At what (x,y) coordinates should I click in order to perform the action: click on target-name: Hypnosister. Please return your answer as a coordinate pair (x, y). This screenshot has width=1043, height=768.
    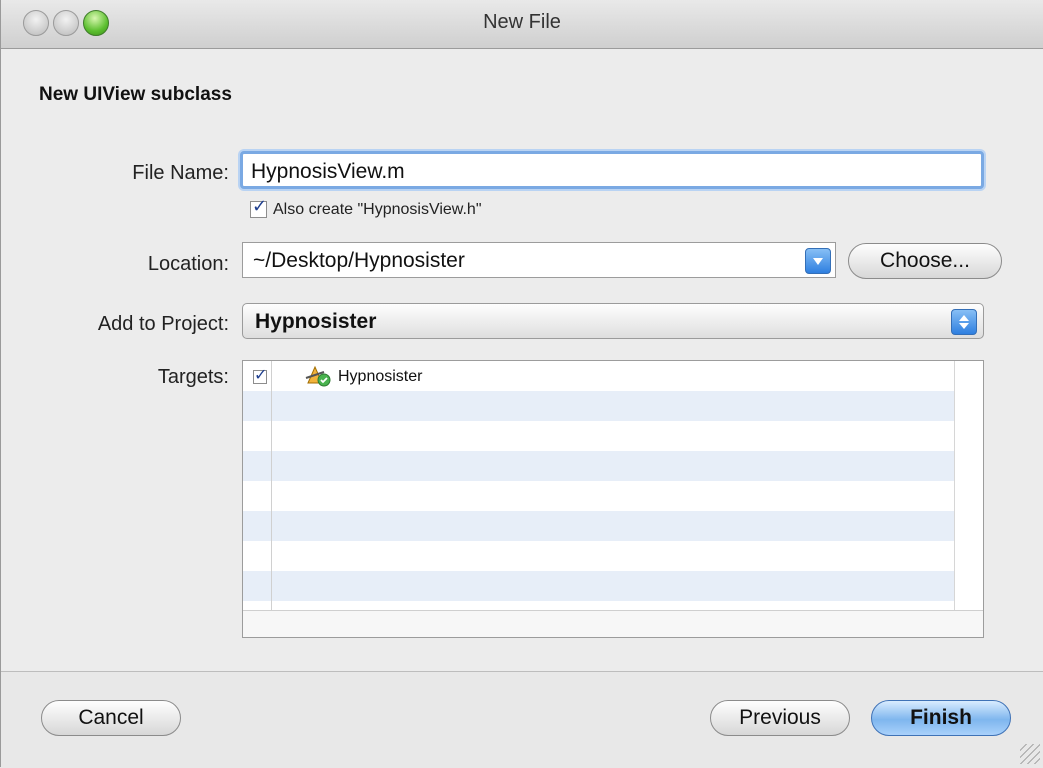
    Looking at the image, I should click on (380, 376).